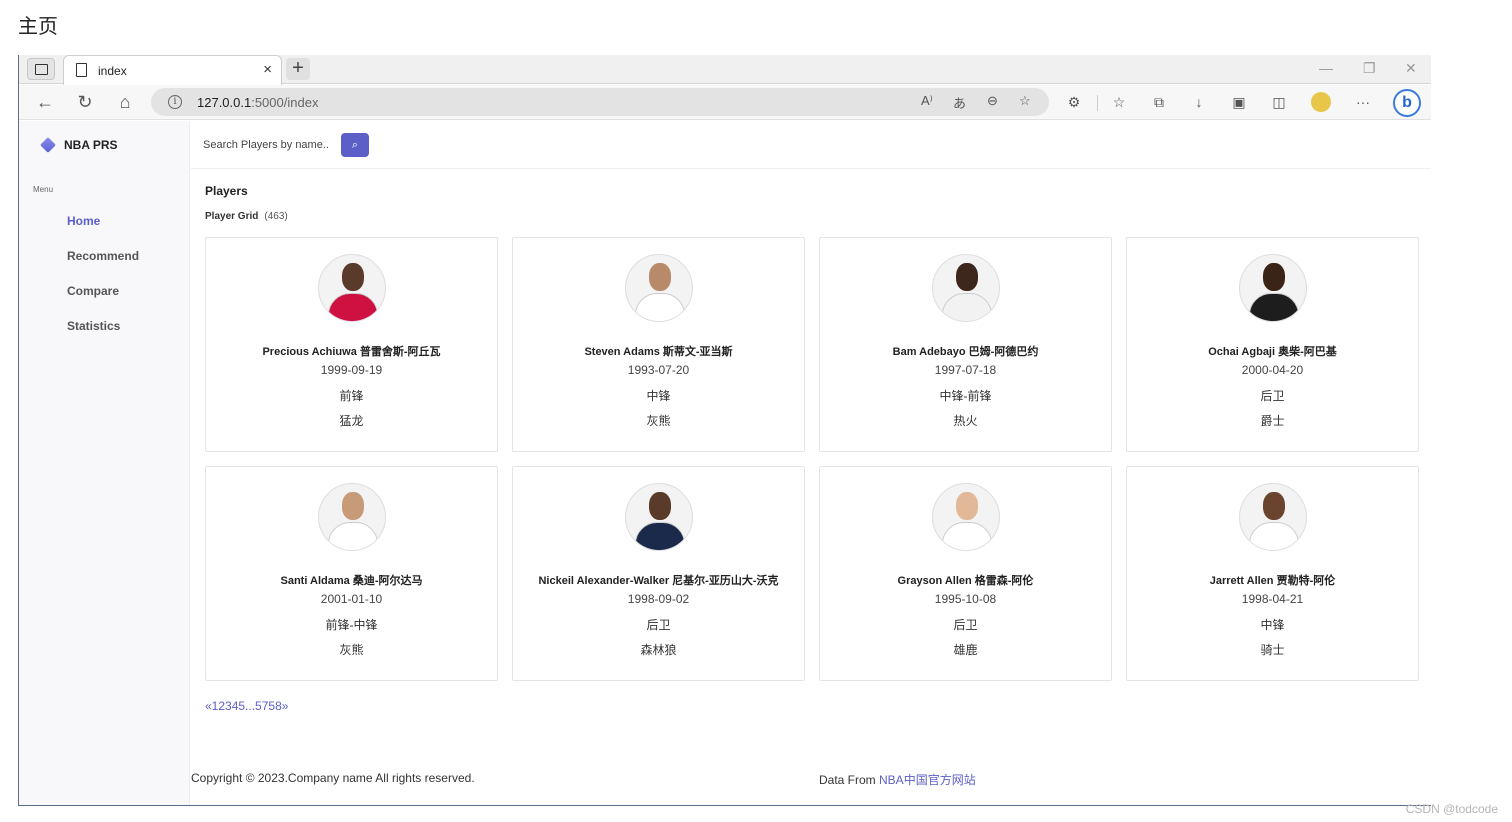 The width and height of the screenshot is (1512, 822). I want to click on browser-tab: index ×, so click(172, 70).